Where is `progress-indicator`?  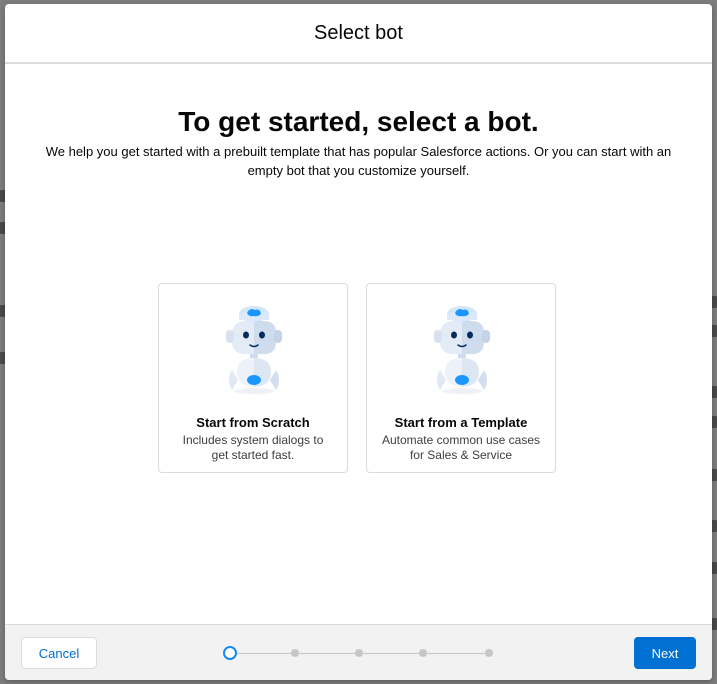 progress-indicator is located at coordinates (358, 653).